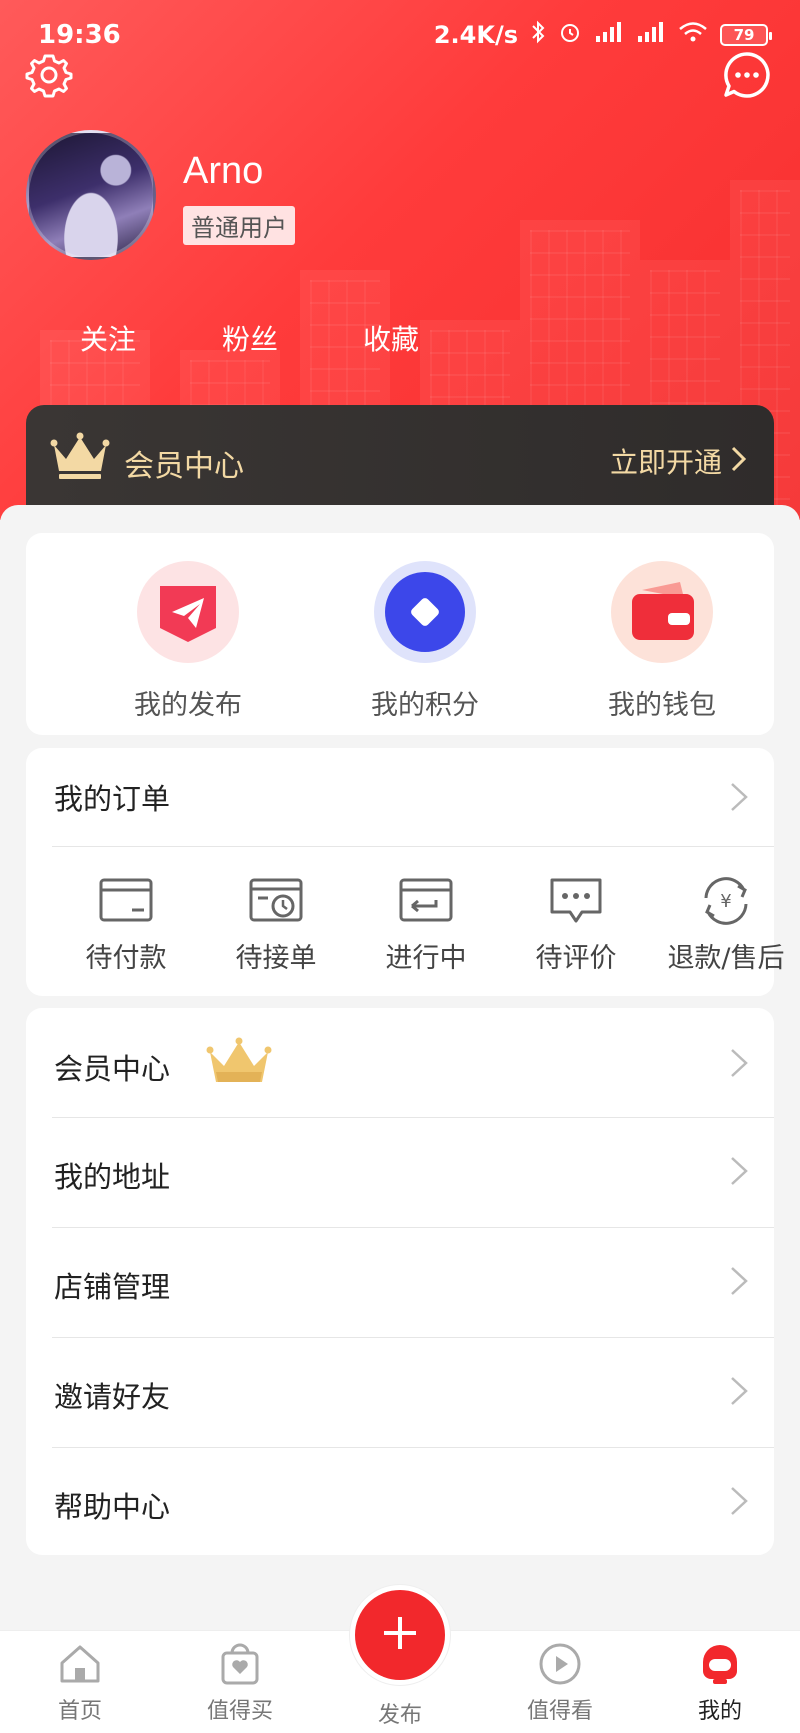 The image size is (800, 1733). I want to click on order-pending-review: 待评价, so click(576, 925).